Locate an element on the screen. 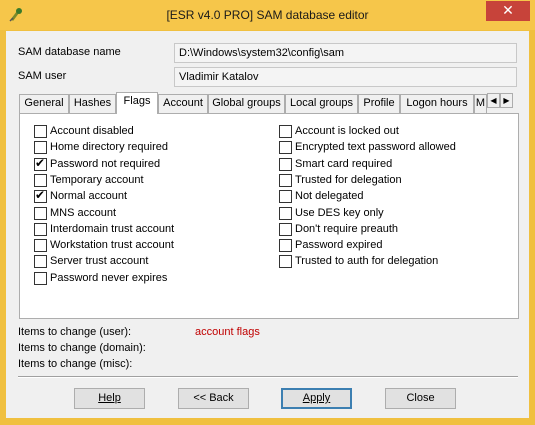 The height and width of the screenshot is (425, 535). flag-checkbox: Smart card required is located at coordinates (336, 164).